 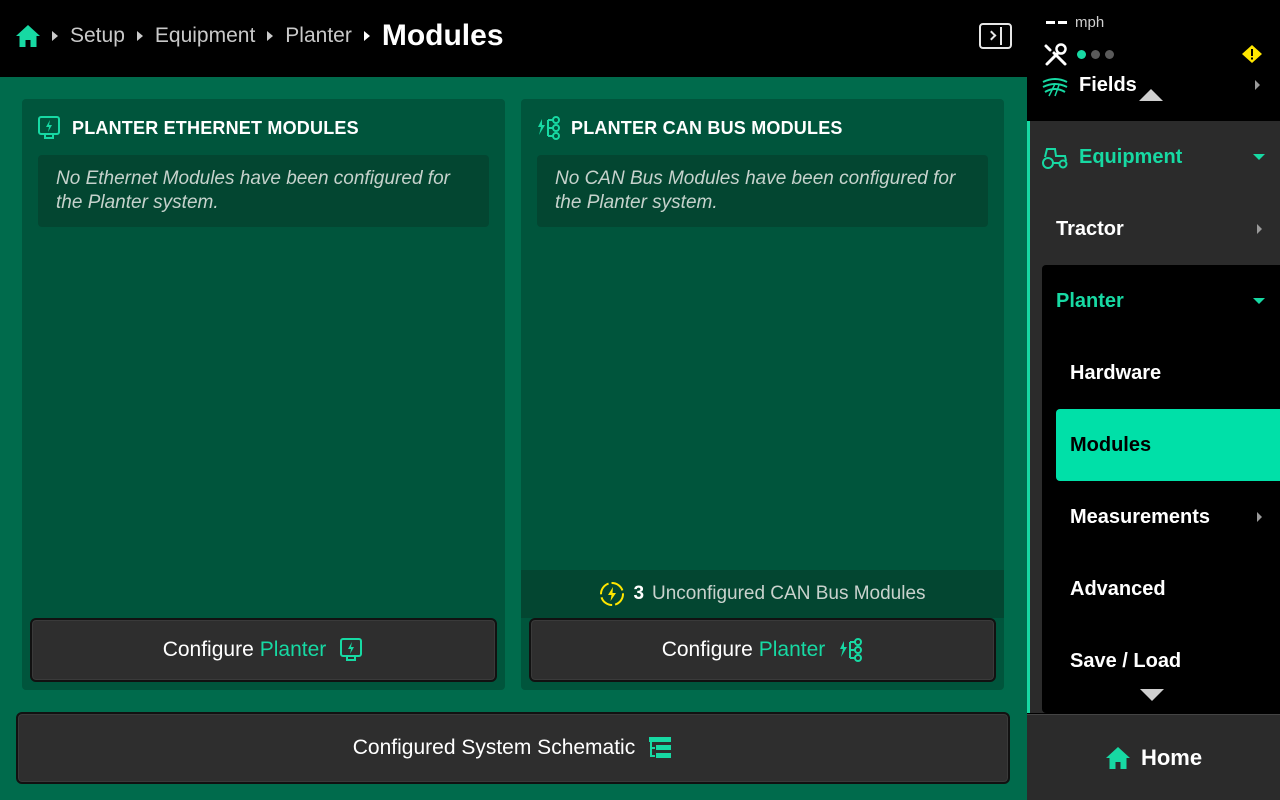 What do you see at coordinates (1151, 95) in the screenshot?
I see `scroll-up-icon` at bounding box center [1151, 95].